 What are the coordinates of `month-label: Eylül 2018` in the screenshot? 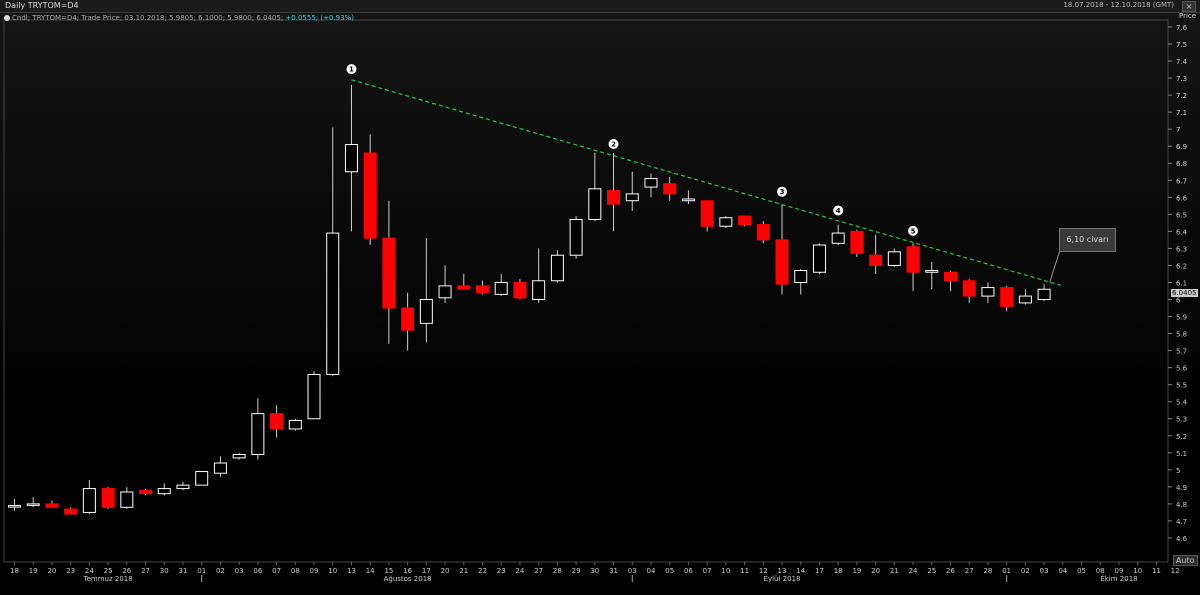 It's located at (782, 579).